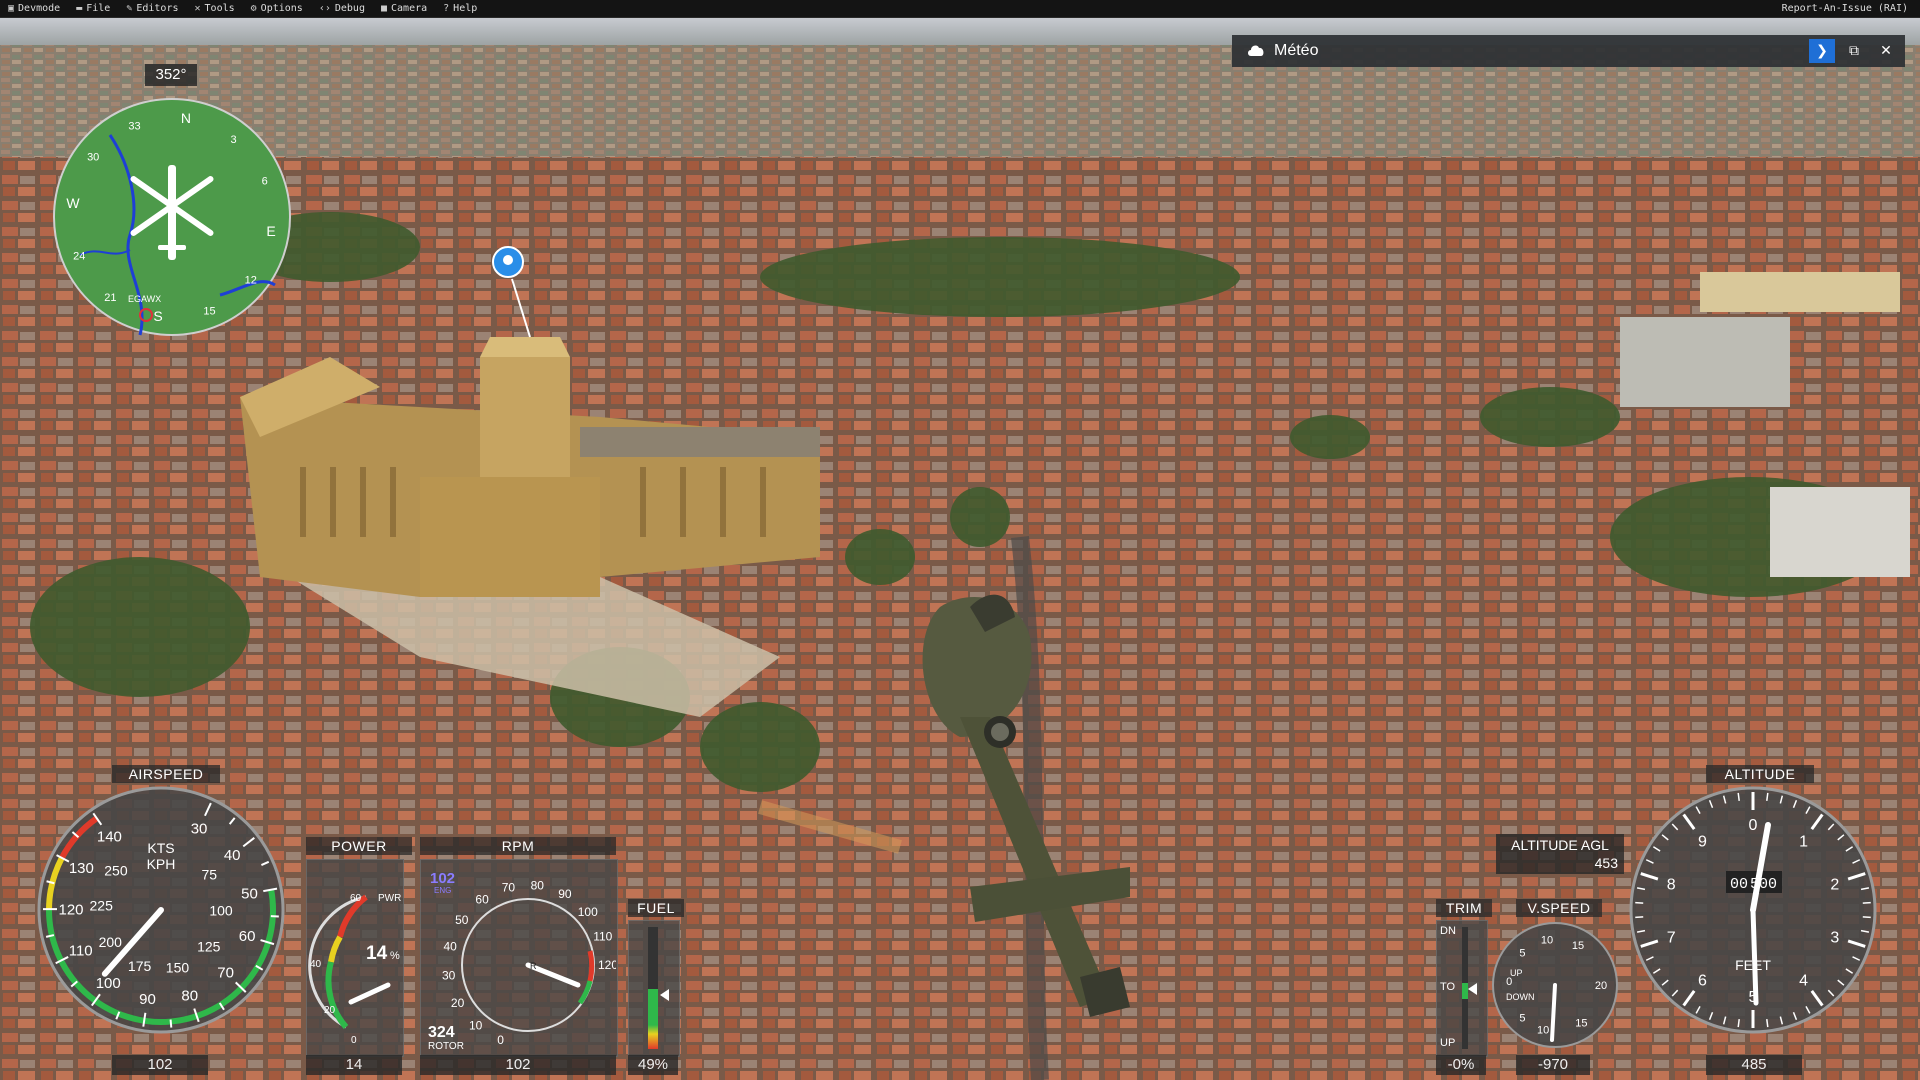  I want to click on airspeed-kts-units: KTS, so click(160, 848).